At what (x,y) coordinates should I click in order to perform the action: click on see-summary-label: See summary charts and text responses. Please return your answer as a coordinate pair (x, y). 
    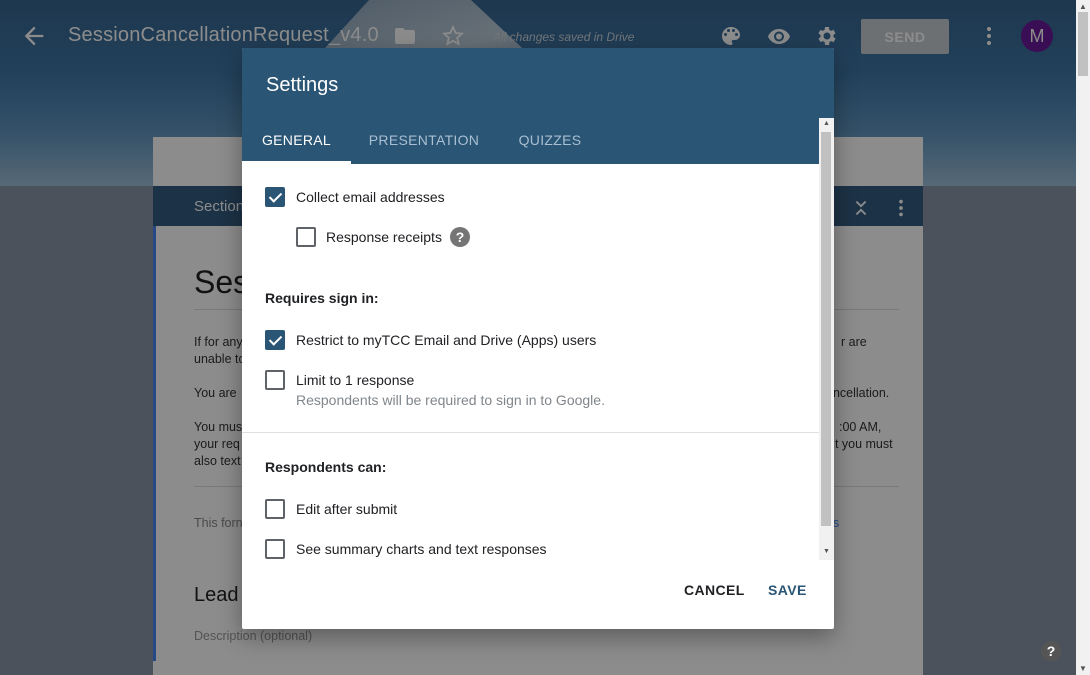
    Looking at the image, I should click on (421, 549).